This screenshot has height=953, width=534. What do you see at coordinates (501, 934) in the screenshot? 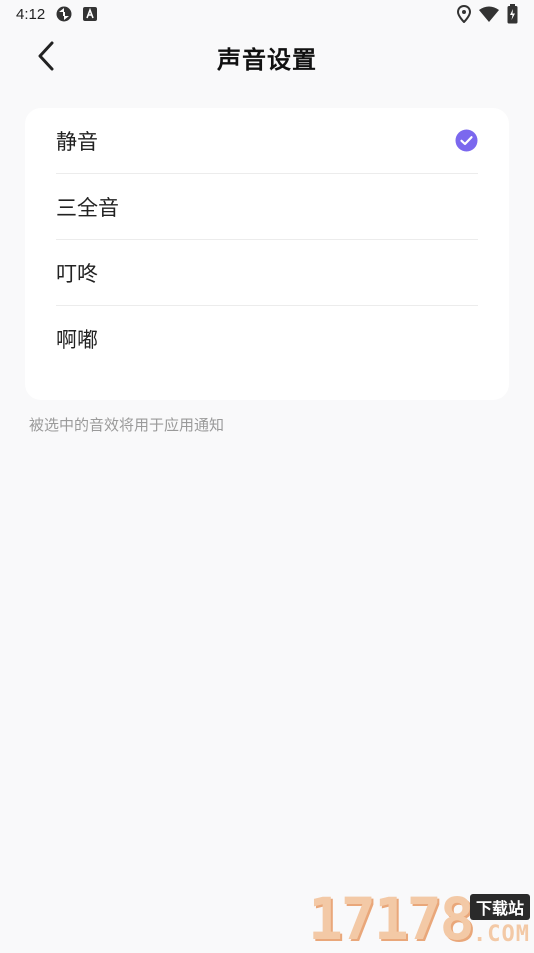
I see `watermark-com: .COM` at bounding box center [501, 934].